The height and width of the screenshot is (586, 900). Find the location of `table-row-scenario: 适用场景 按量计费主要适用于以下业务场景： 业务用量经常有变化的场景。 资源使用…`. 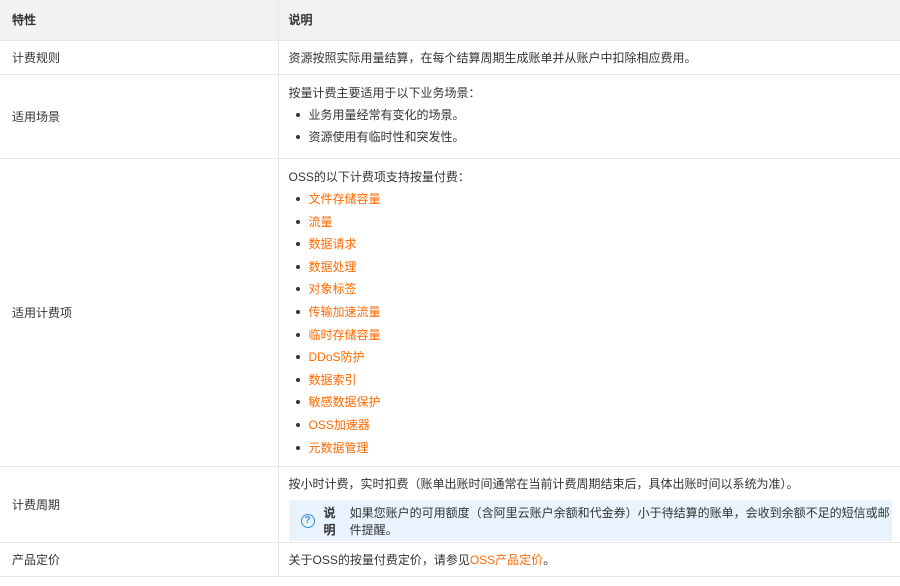

table-row-scenario: 适用场景 按量计费主要适用于以下业务场景： 业务用量经常有变化的场景。 资源使用… is located at coordinates (450, 116).